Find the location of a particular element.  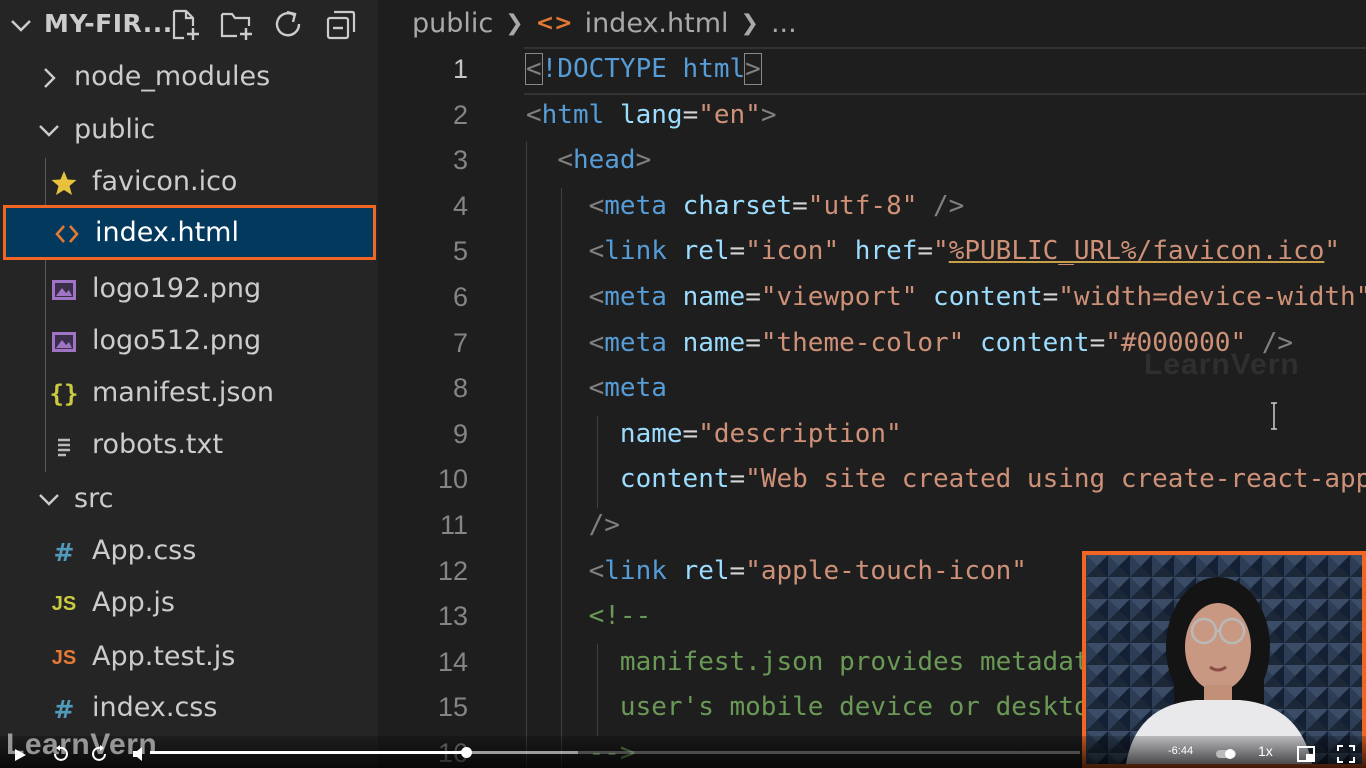

code-token: "apple-touch-icon" is located at coordinates (886, 570).